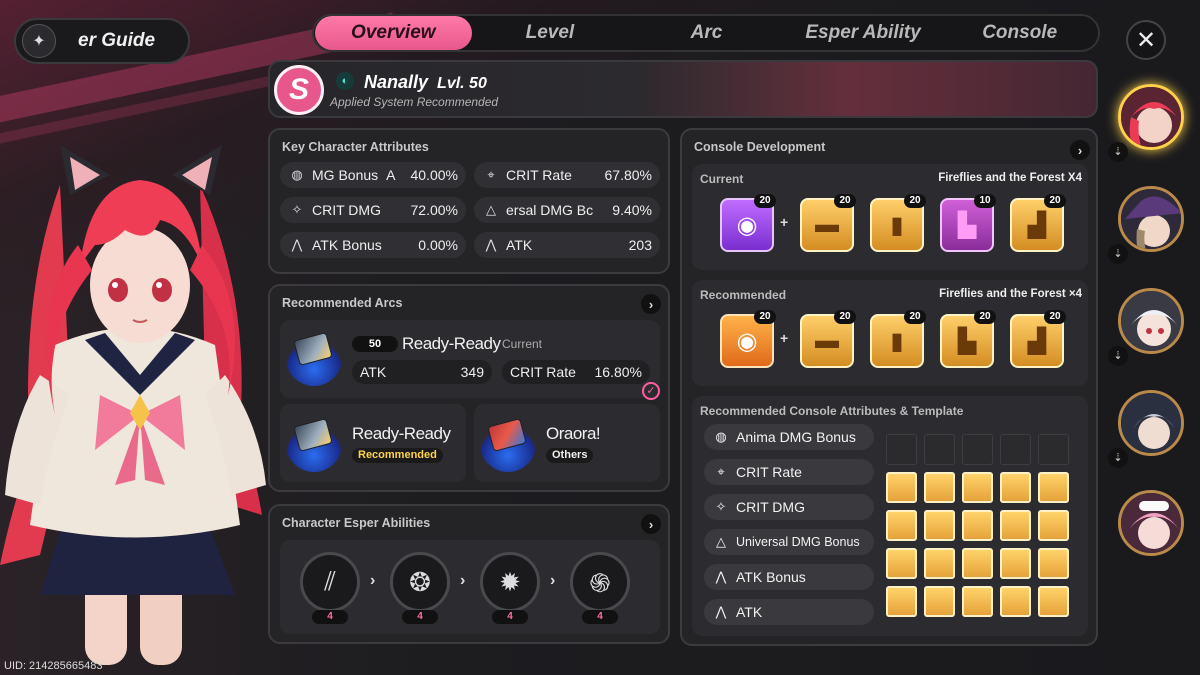  I want to click on arc-stat-atk: ATK 349, so click(422, 372).